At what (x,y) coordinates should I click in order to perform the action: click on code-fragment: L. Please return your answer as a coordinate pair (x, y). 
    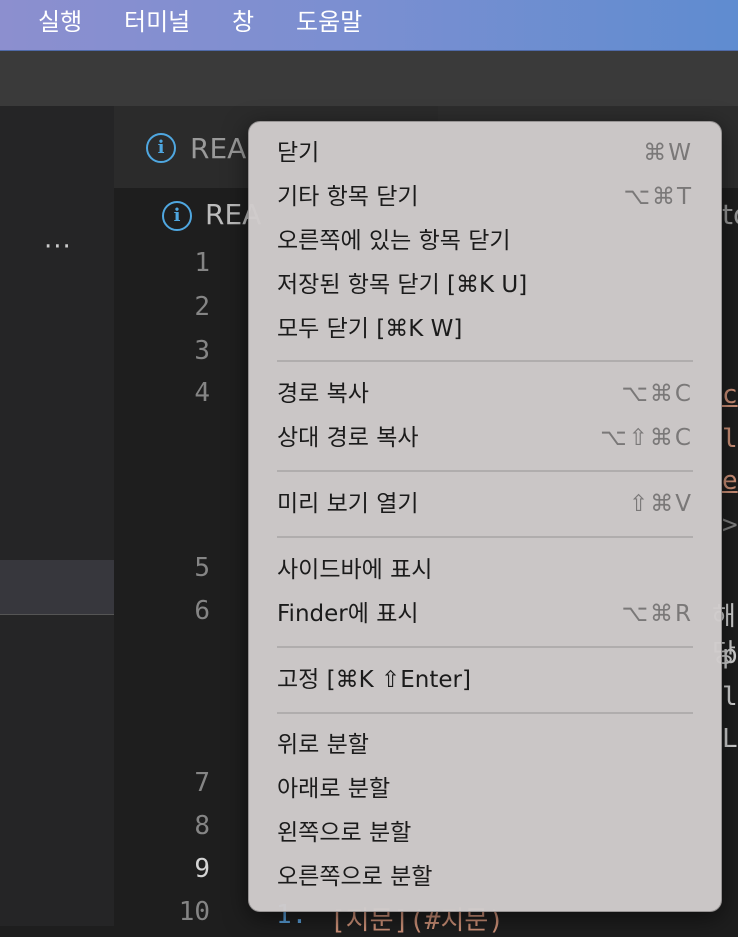
    Looking at the image, I should click on (730, 739).